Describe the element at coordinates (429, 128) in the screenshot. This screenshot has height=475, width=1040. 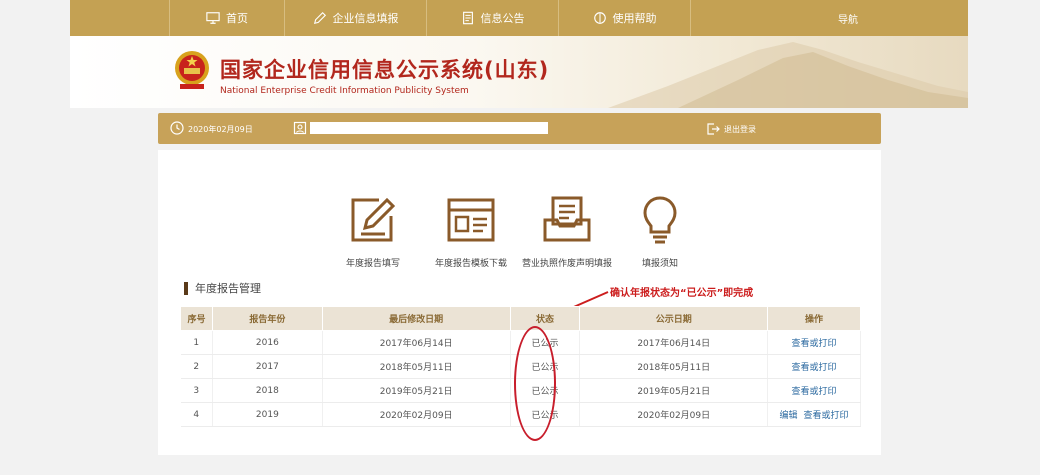
I see `redacted-user-name` at that location.